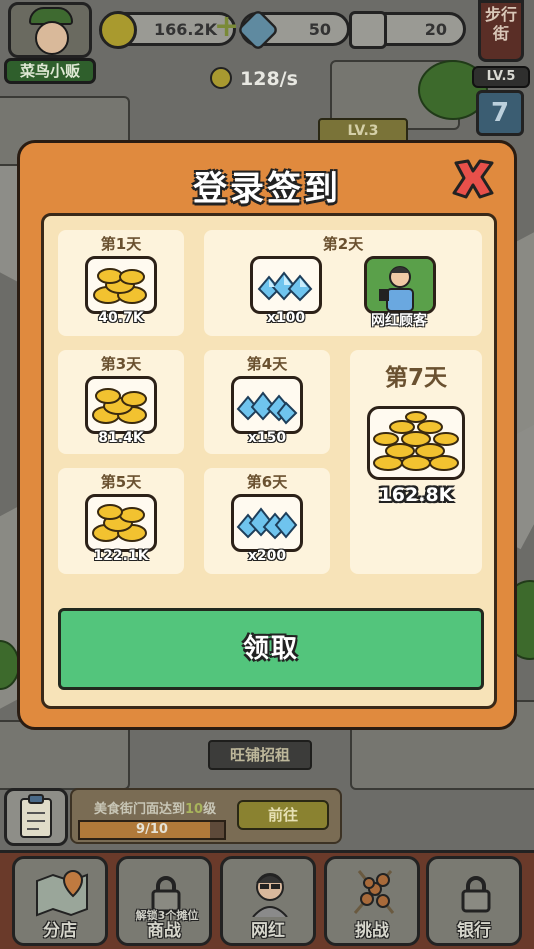 This screenshot has width=534, height=949. What do you see at coordinates (500, 24) in the screenshot?
I see `street-label: 步行街` at bounding box center [500, 24].